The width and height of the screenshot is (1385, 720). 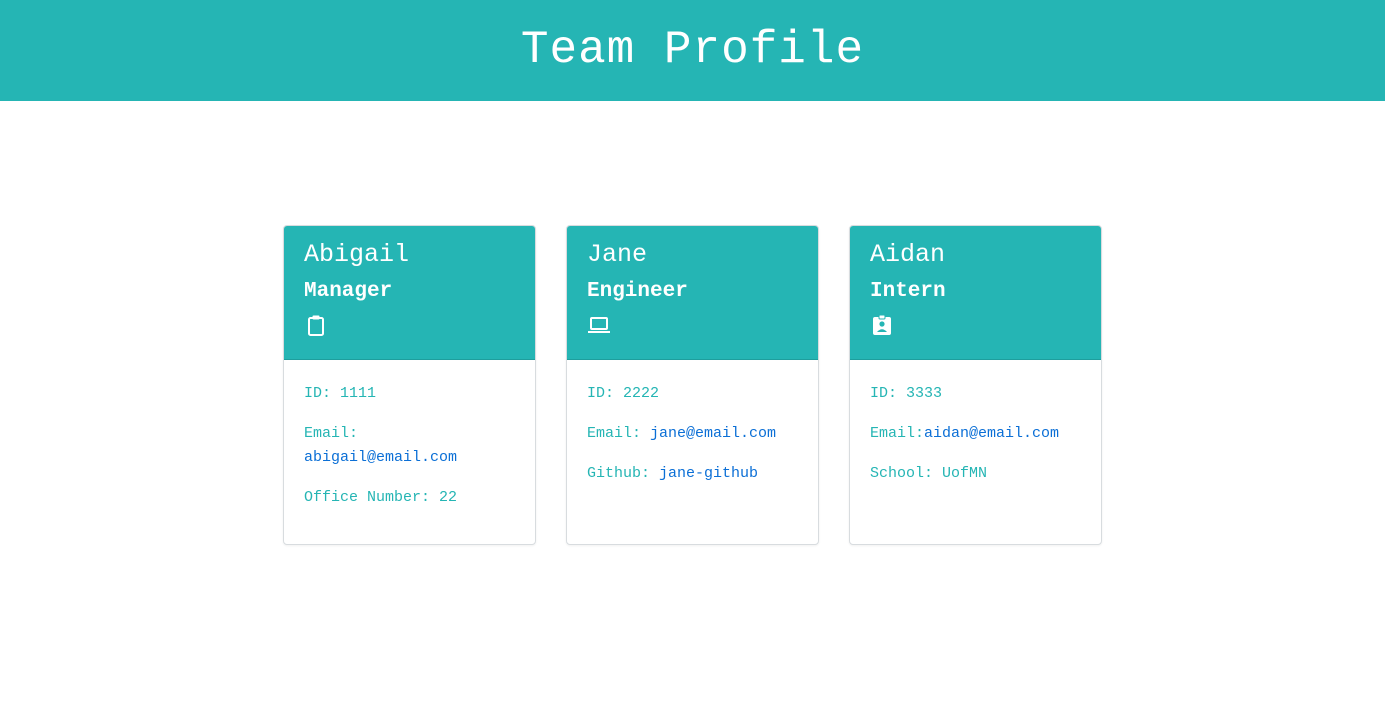 I want to click on employee-name: Jane, so click(x=617, y=254).